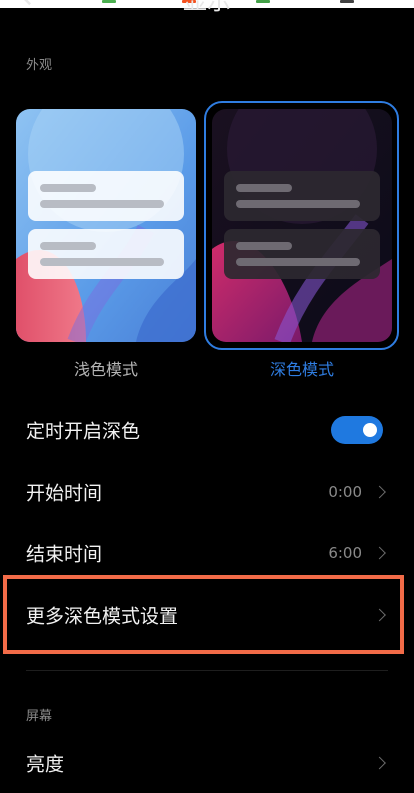  Describe the element at coordinates (302, 368) in the screenshot. I see `dark-mode-label: 深色模式` at that location.